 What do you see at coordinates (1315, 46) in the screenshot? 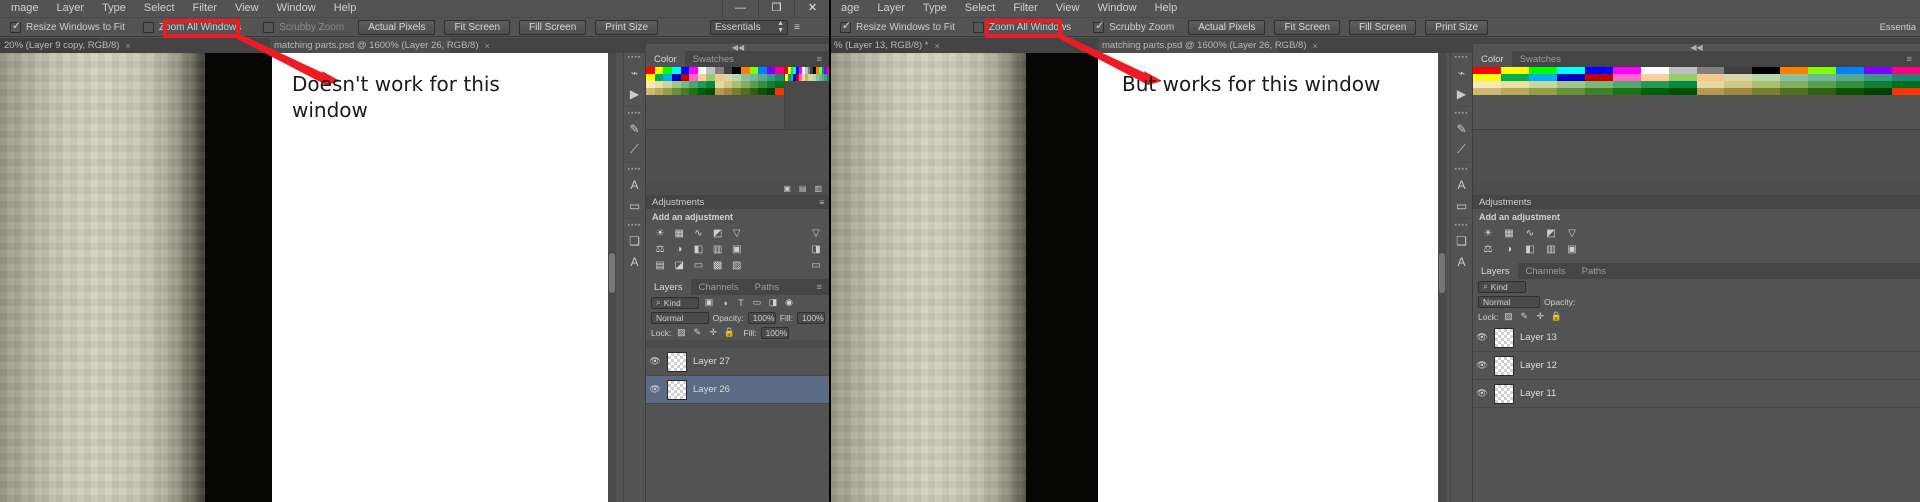
I see `close-tab-icon-r2: ×` at bounding box center [1315, 46].